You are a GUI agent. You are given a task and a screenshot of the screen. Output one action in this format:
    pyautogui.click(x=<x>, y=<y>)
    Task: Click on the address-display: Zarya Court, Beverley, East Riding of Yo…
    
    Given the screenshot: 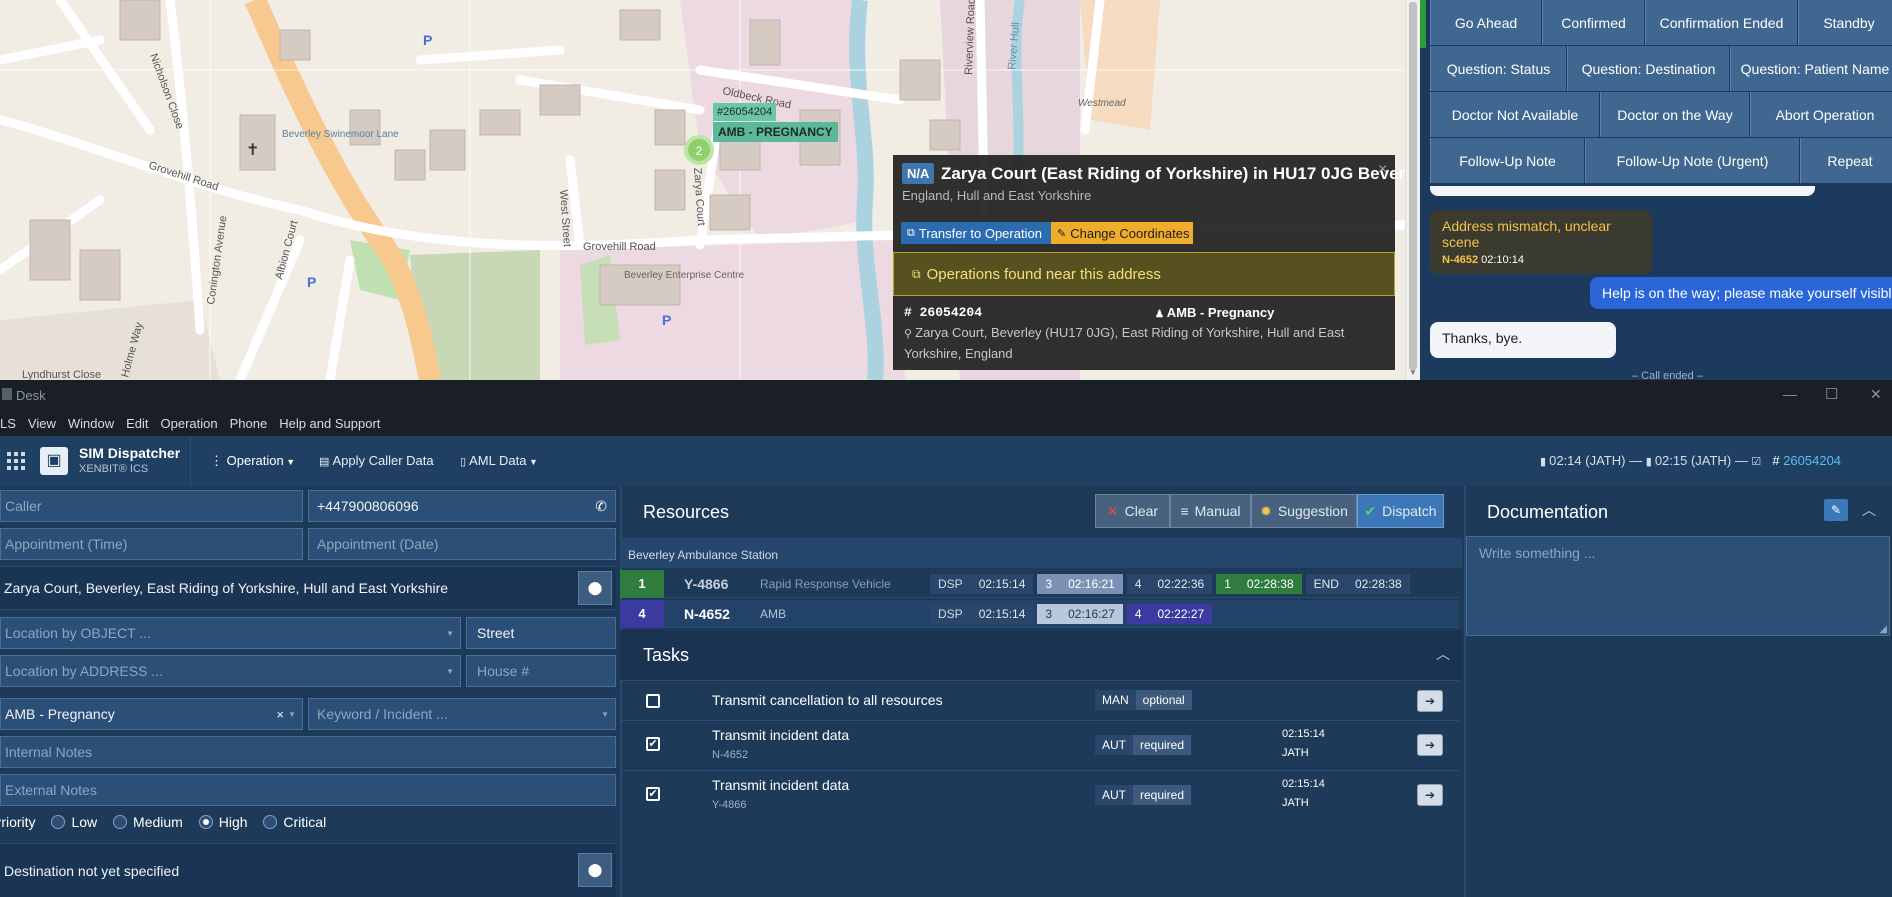 What is the action you would take?
    pyautogui.click(x=308, y=588)
    